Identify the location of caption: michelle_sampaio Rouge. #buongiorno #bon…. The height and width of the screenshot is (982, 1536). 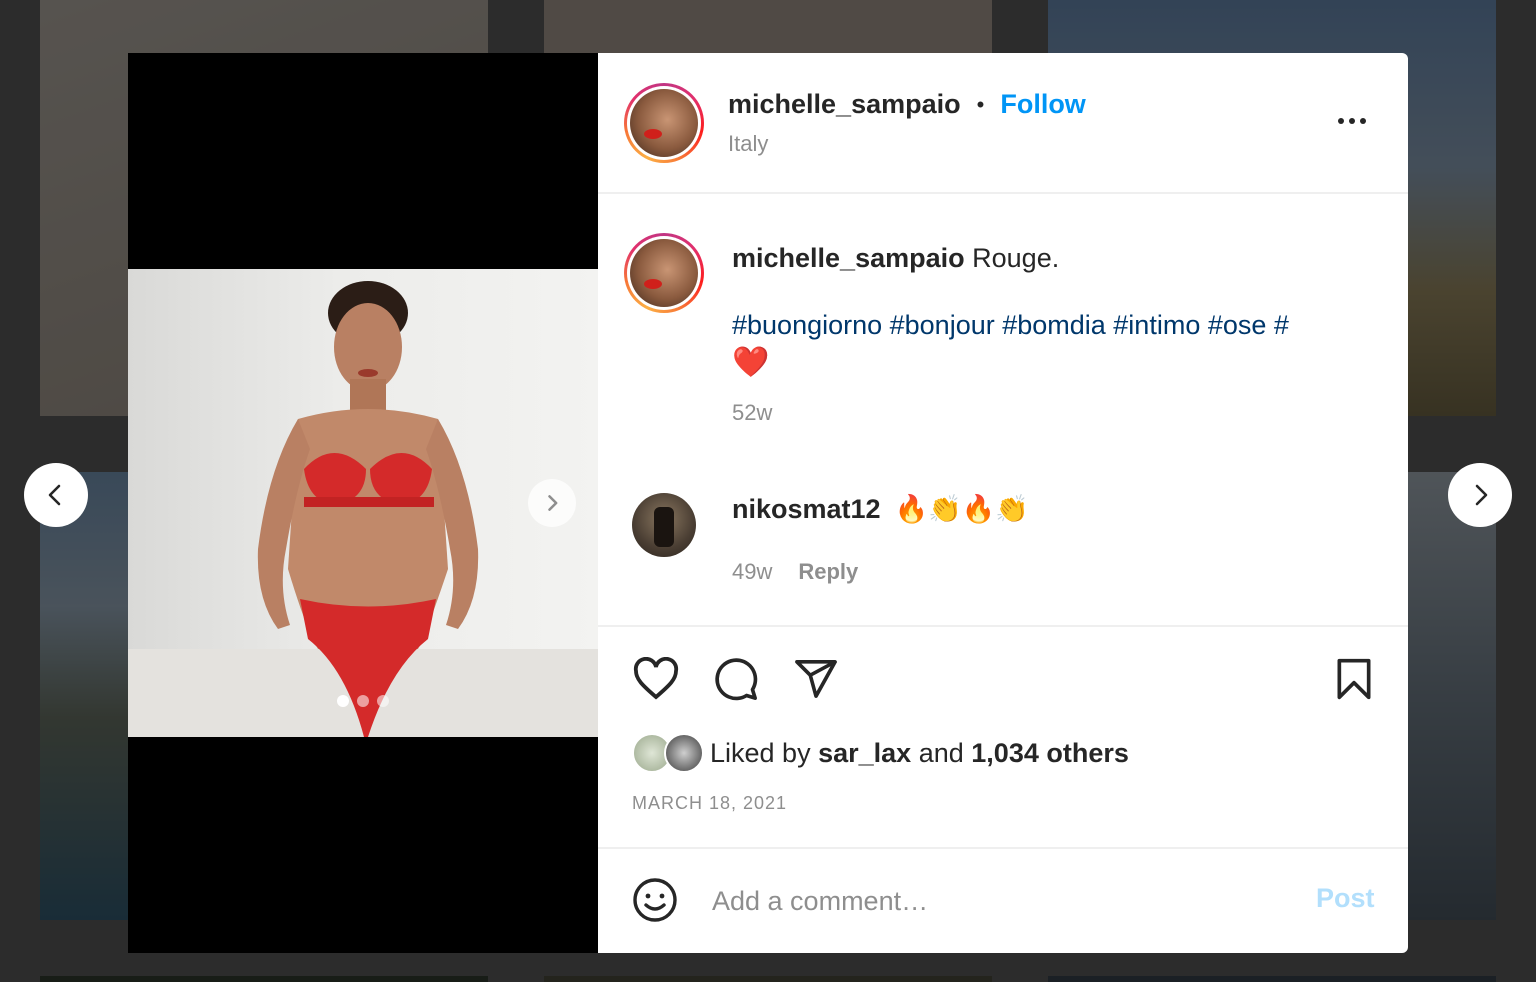
(1052, 334).